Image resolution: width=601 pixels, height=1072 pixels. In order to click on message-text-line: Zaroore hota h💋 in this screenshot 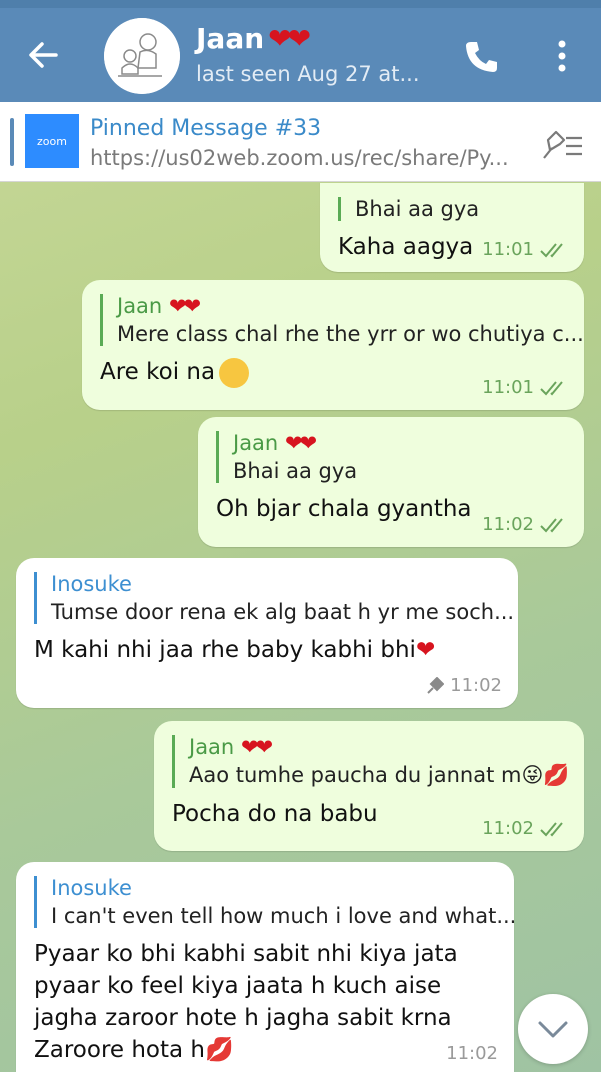, I will do `click(265, 1050)`.